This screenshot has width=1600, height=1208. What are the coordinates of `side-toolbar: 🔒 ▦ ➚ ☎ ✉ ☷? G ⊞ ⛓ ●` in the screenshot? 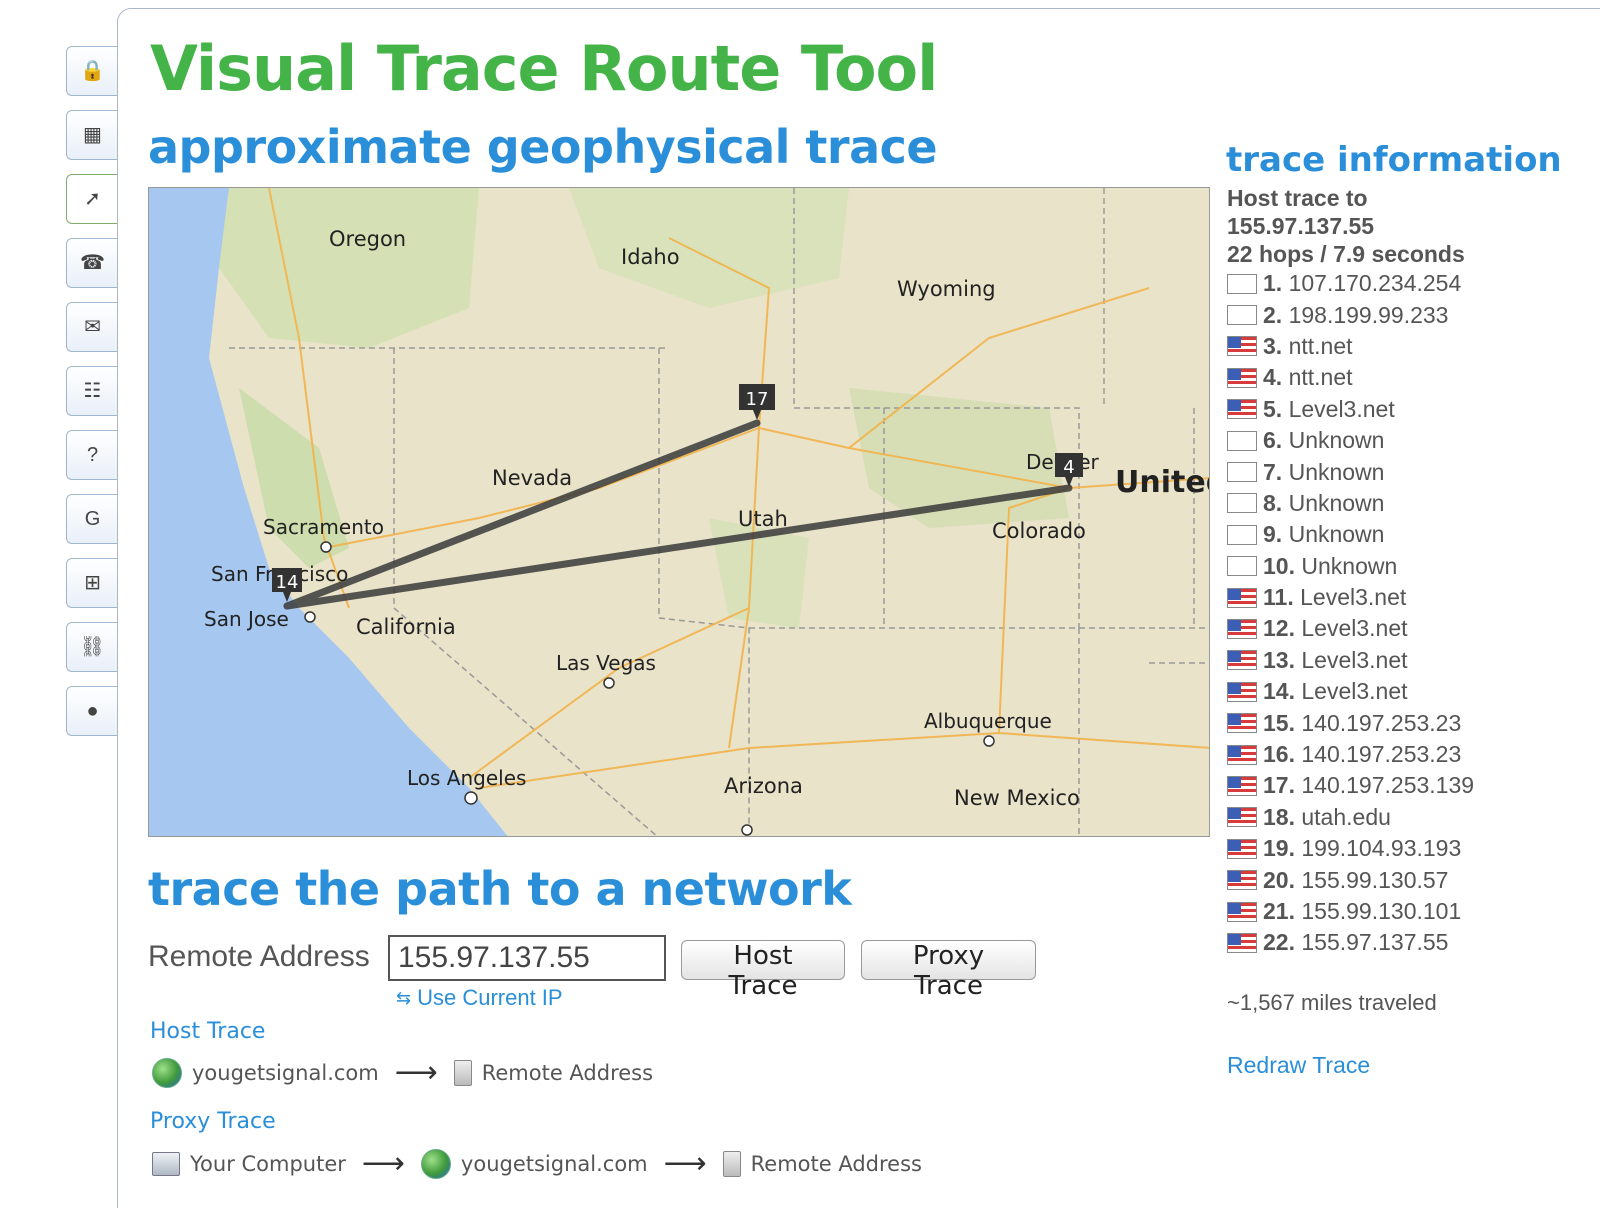 It's located at (92, 398).